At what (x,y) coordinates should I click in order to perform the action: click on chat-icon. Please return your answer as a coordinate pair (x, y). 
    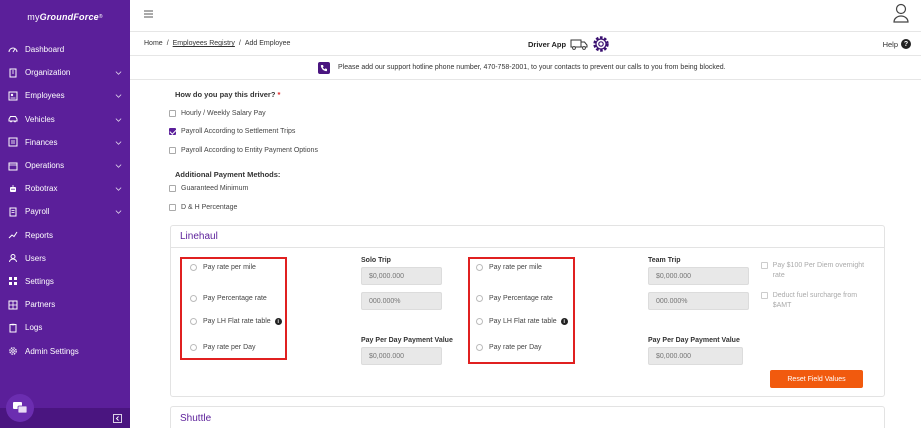
    Looking at the image, I should click on (20, 408).